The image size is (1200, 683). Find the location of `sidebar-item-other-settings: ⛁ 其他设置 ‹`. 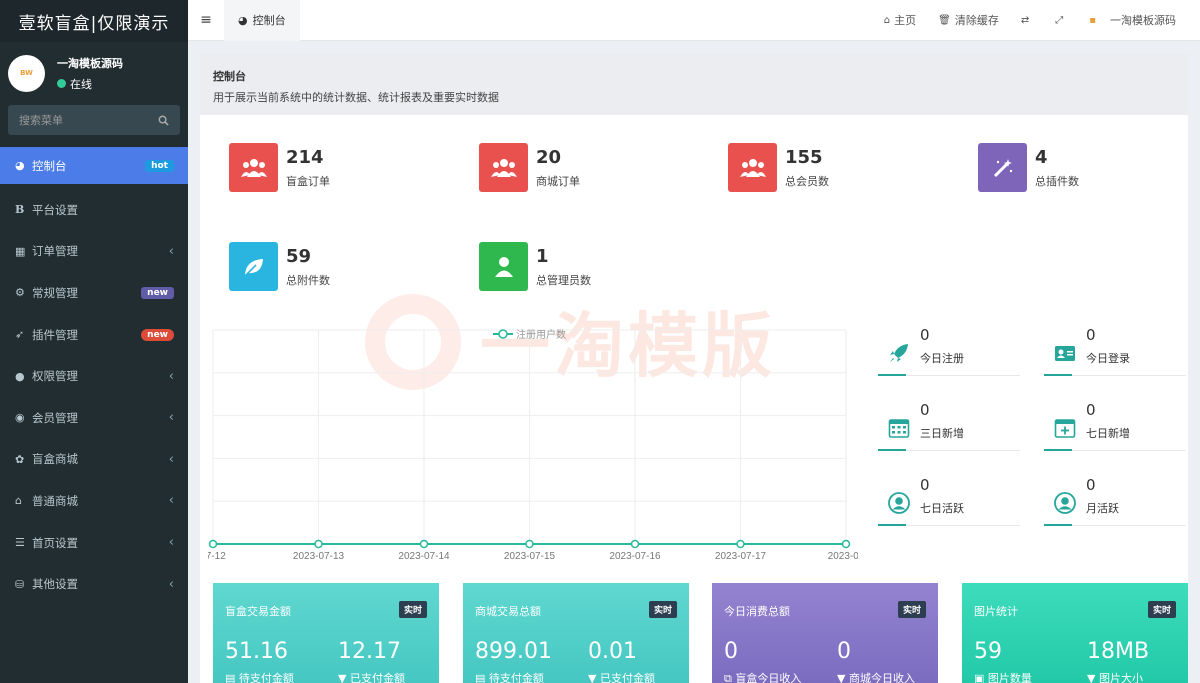

sidebar-item-other-settings: ⛁ 其他设置 ‹ is located at coordinates (94, 584).